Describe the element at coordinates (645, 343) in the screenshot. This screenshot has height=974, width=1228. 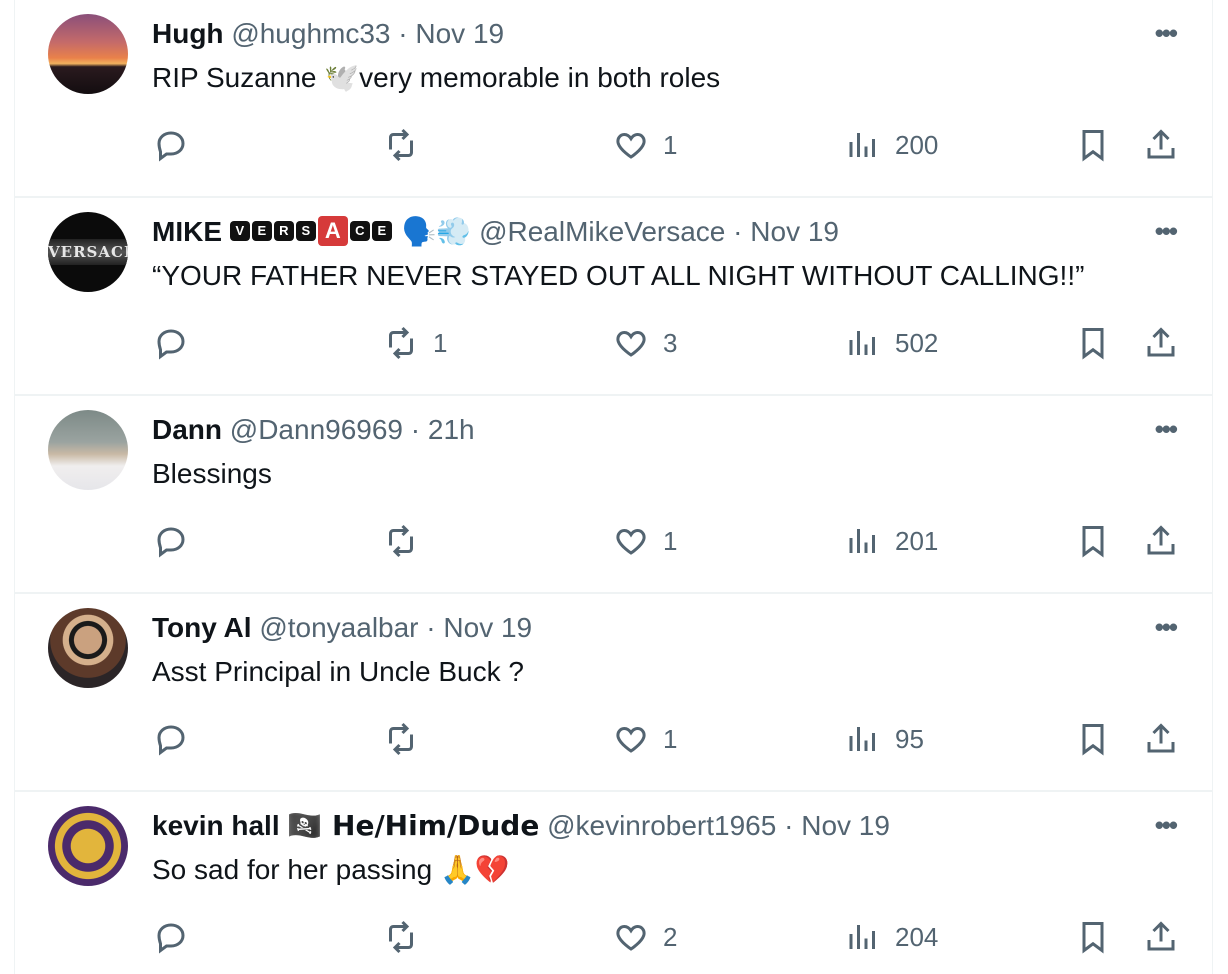
I see `like-button: 3` at that location.